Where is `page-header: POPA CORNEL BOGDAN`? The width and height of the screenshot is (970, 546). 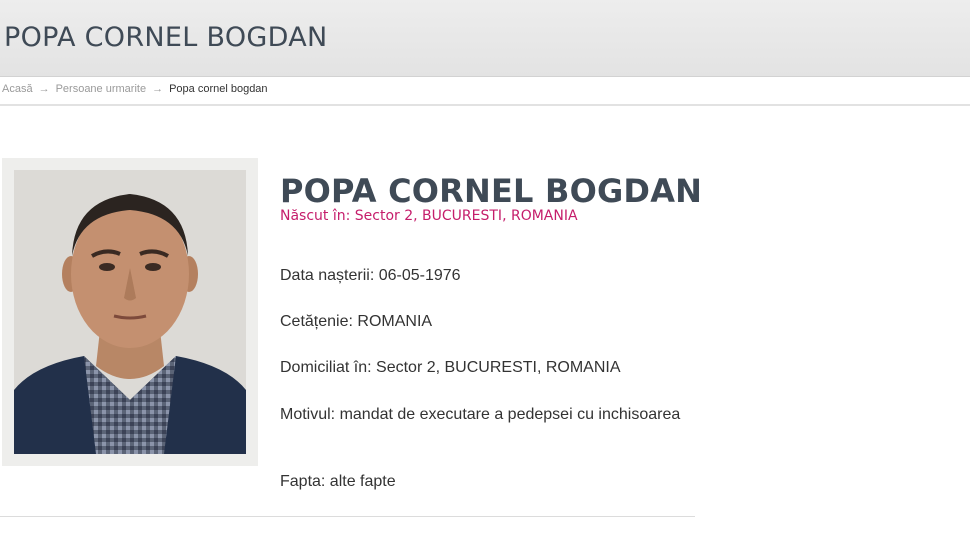
page-header: POPA CORNEL BOGDAN is located at coordinates (485, 38).